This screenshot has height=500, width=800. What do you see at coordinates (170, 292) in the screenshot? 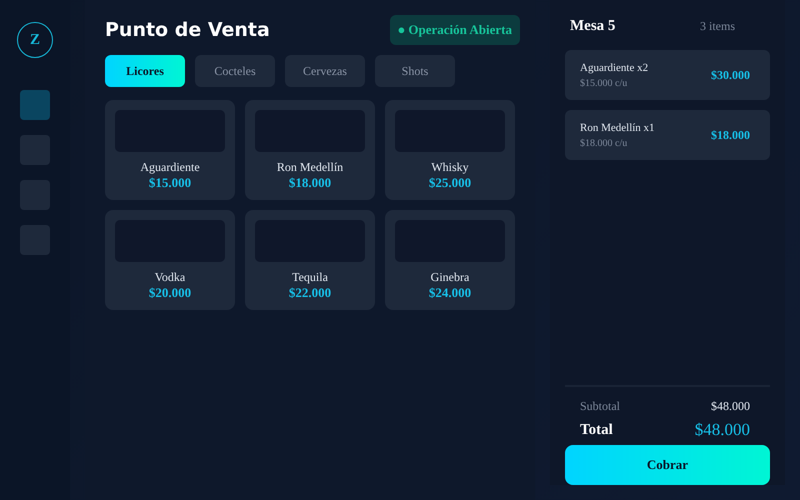
I see `product-price: $20.000` at bounding box center [170, 292].